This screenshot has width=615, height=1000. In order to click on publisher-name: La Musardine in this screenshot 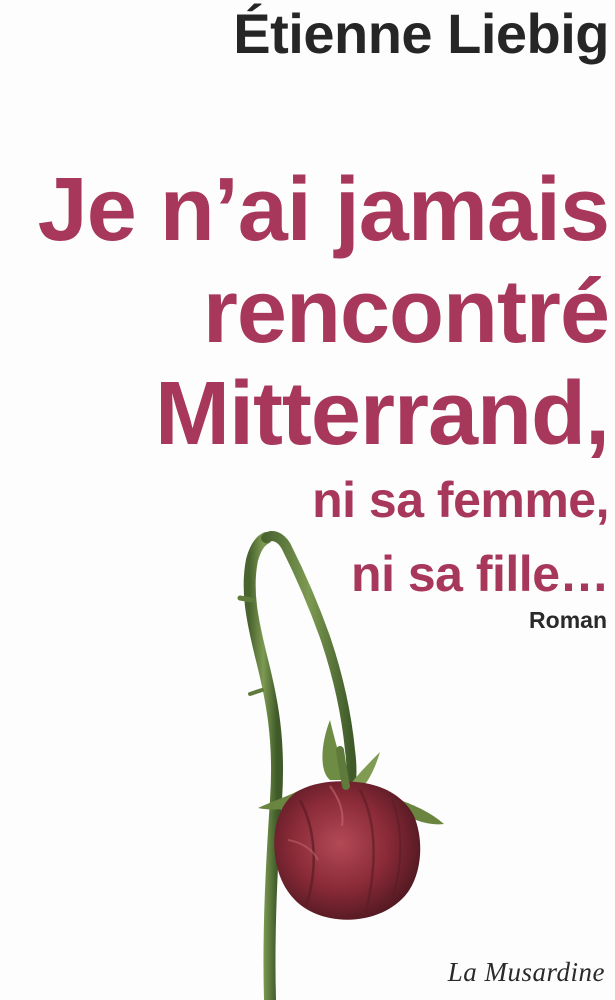, I will do `click(526, 972)`.